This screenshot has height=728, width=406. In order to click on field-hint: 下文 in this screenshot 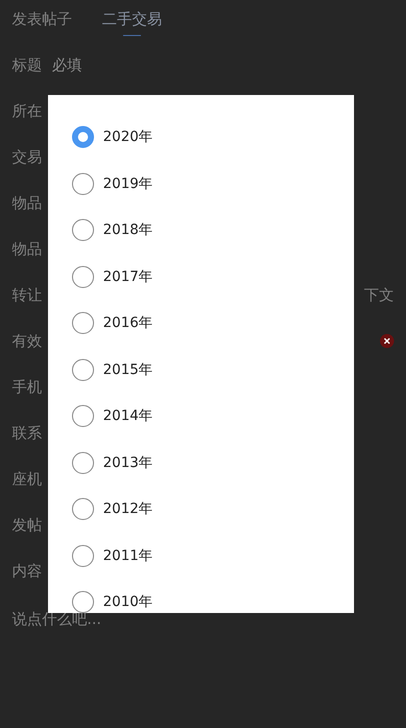, I will do `click(379, 295)`.